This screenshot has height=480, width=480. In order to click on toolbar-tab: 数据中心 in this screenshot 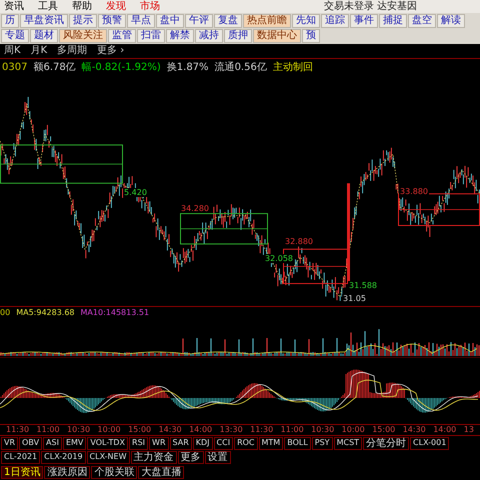, I will do `click(277, 36)`.